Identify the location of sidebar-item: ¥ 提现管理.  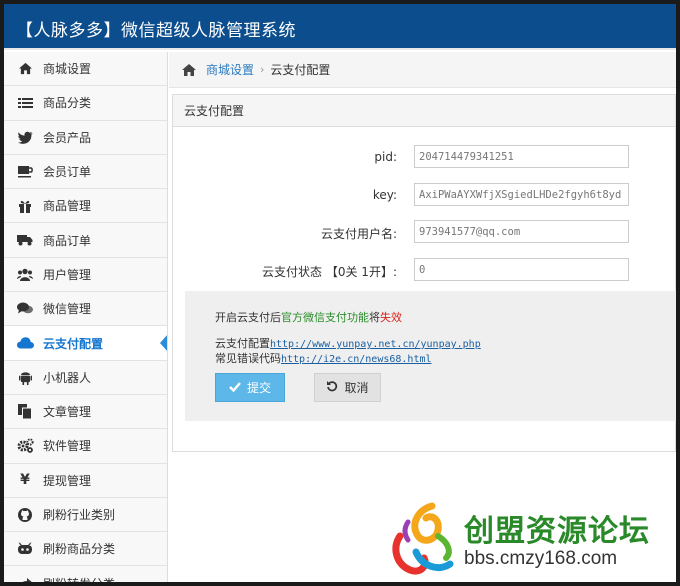
(85, 481).